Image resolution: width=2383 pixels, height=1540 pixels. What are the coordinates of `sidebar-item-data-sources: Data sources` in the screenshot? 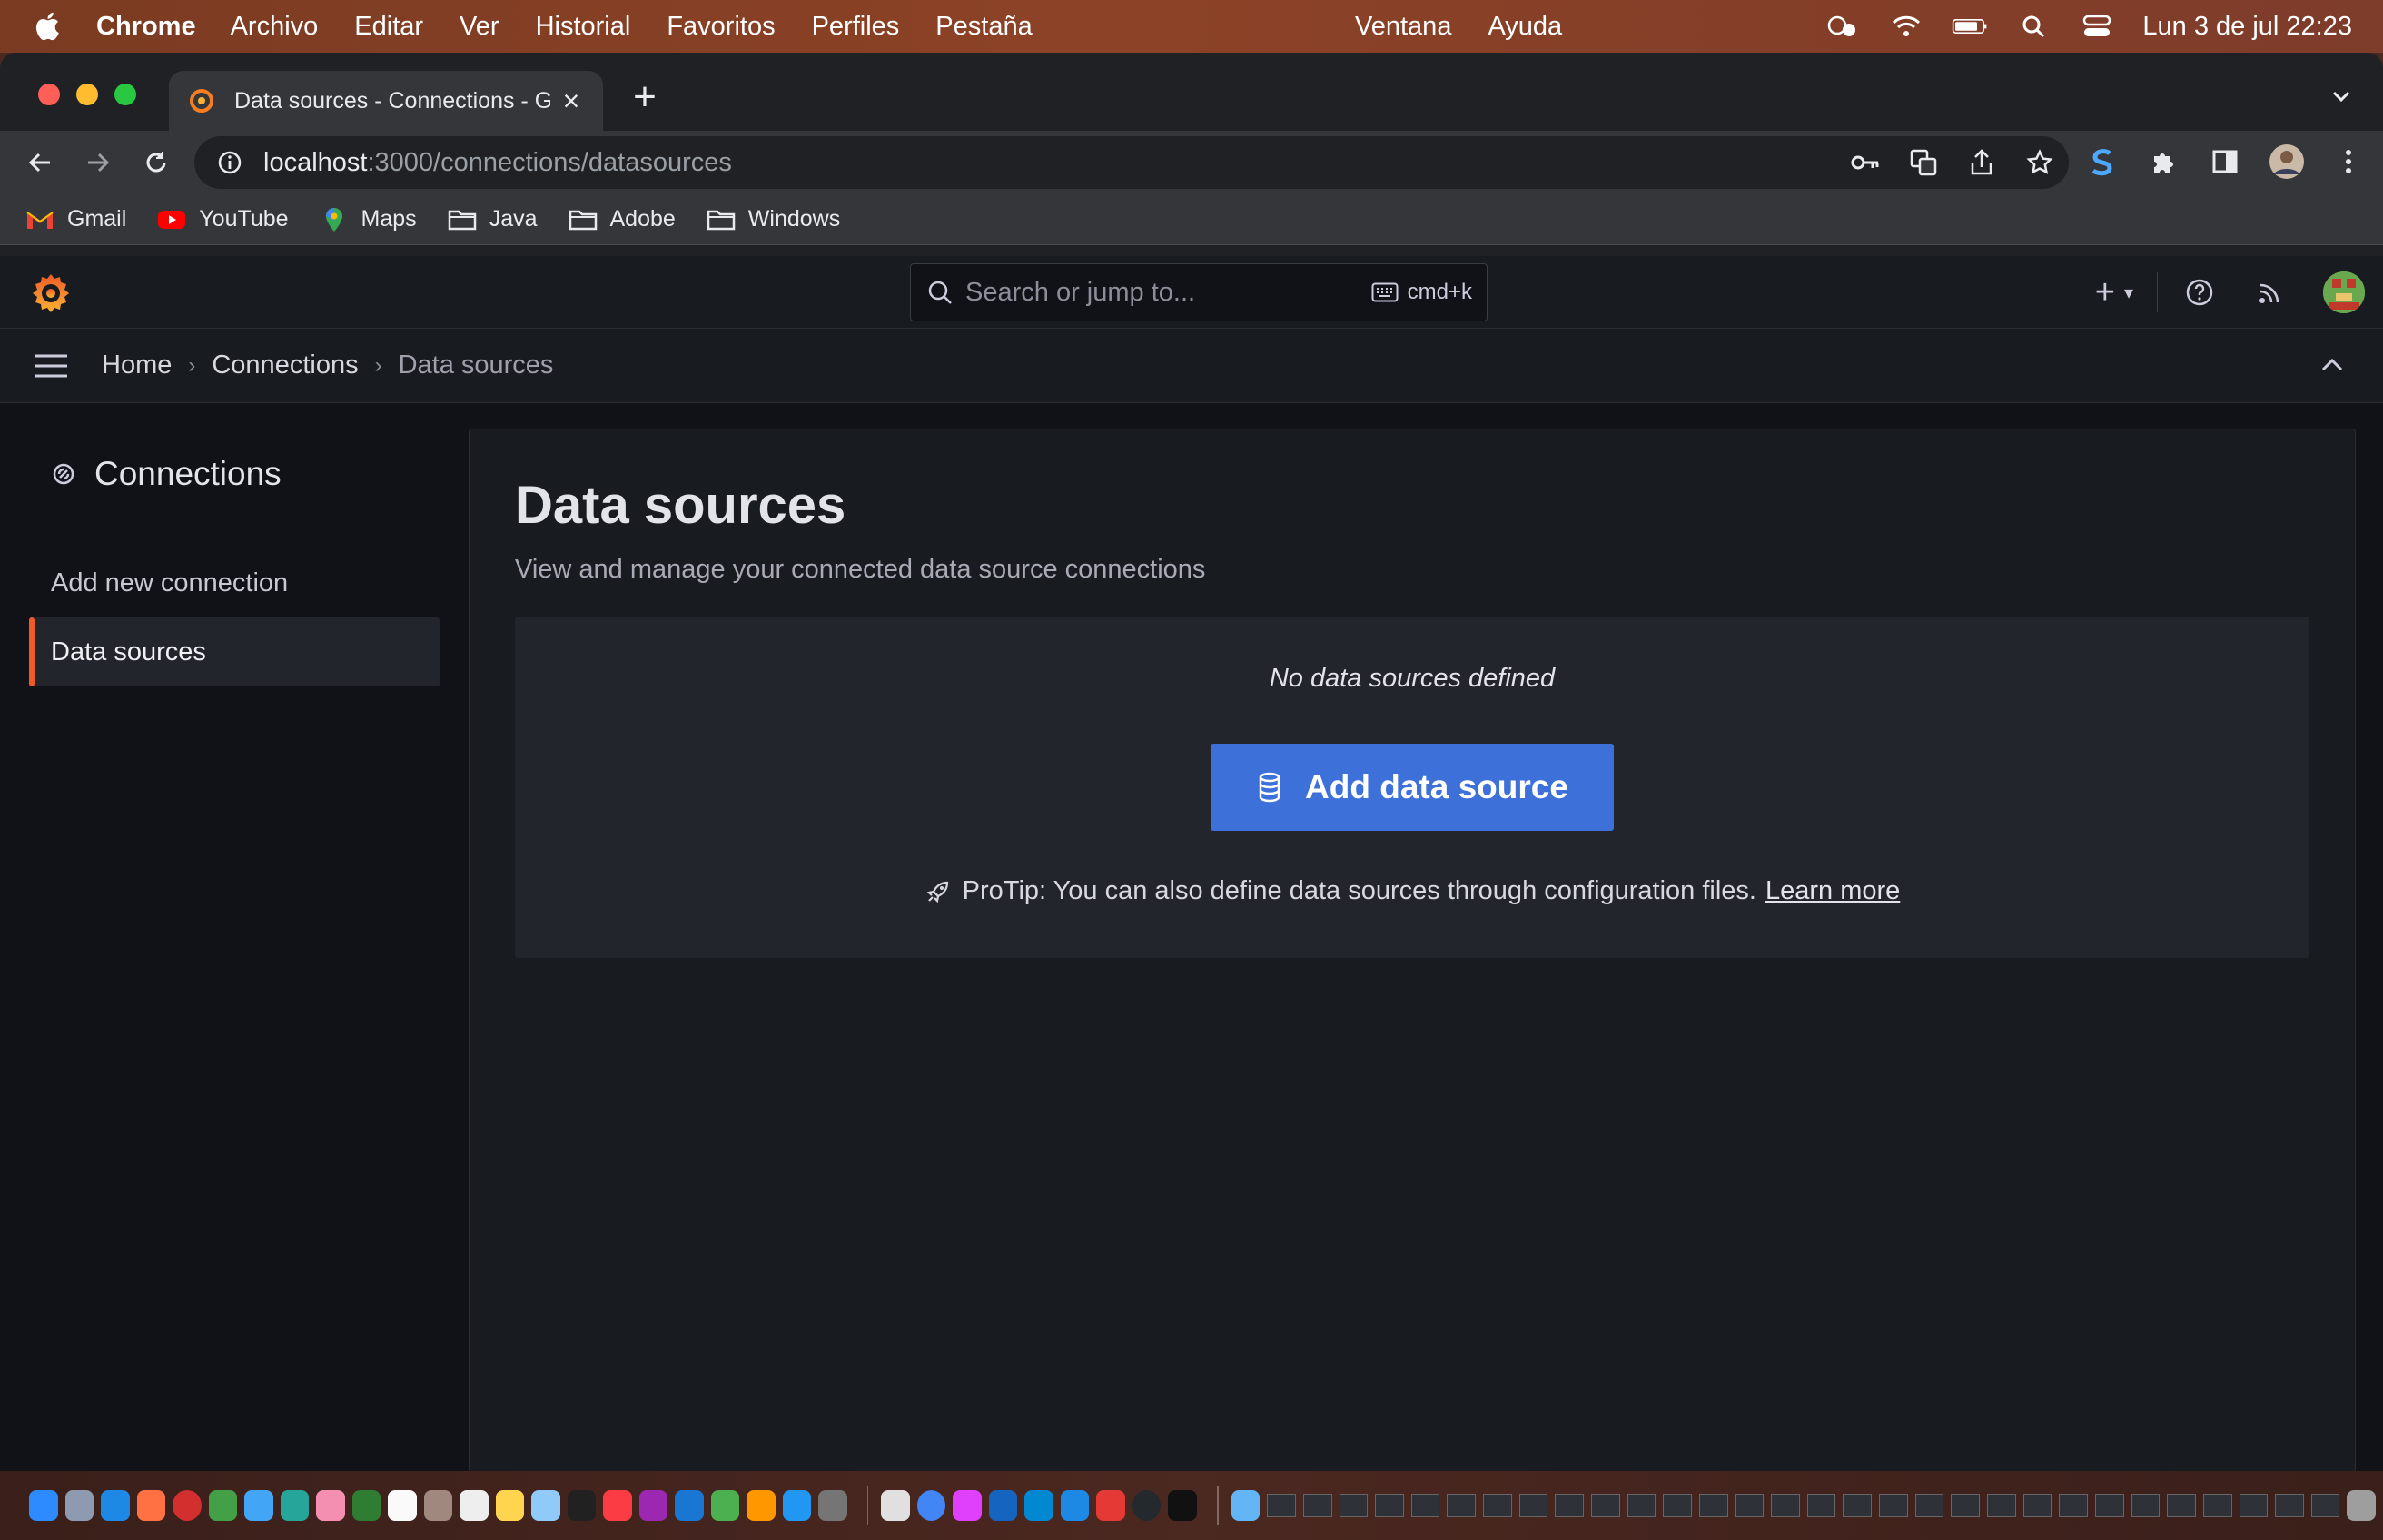 It's located at (234, 651).